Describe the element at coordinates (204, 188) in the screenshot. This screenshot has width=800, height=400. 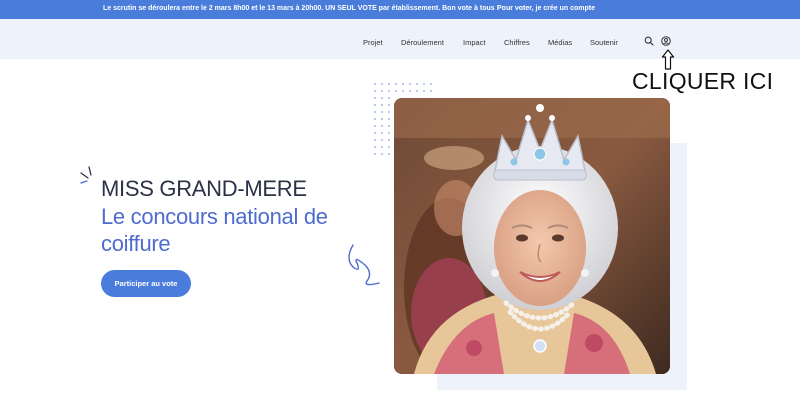
I see `hero-title: MISS GRAND-MERE` at that location.